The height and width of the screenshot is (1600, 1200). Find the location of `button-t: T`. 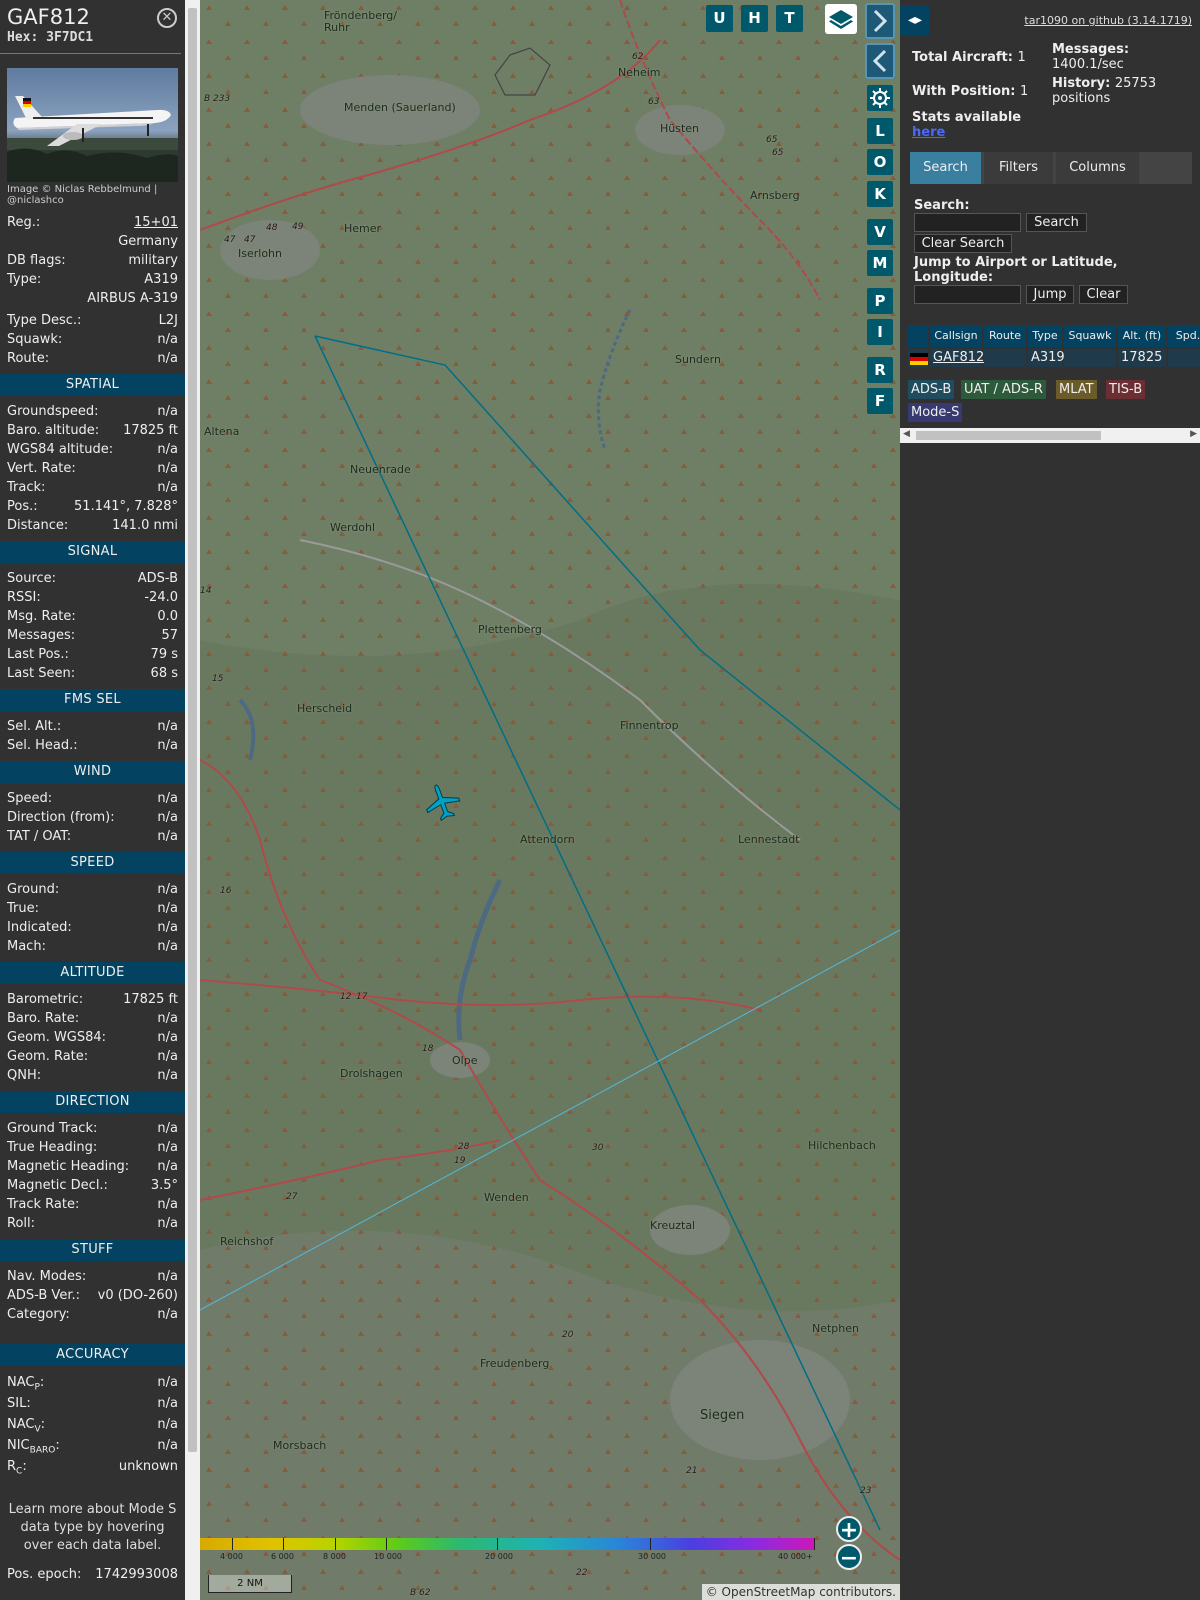

button-t: T is located at coordinates (789, 18).